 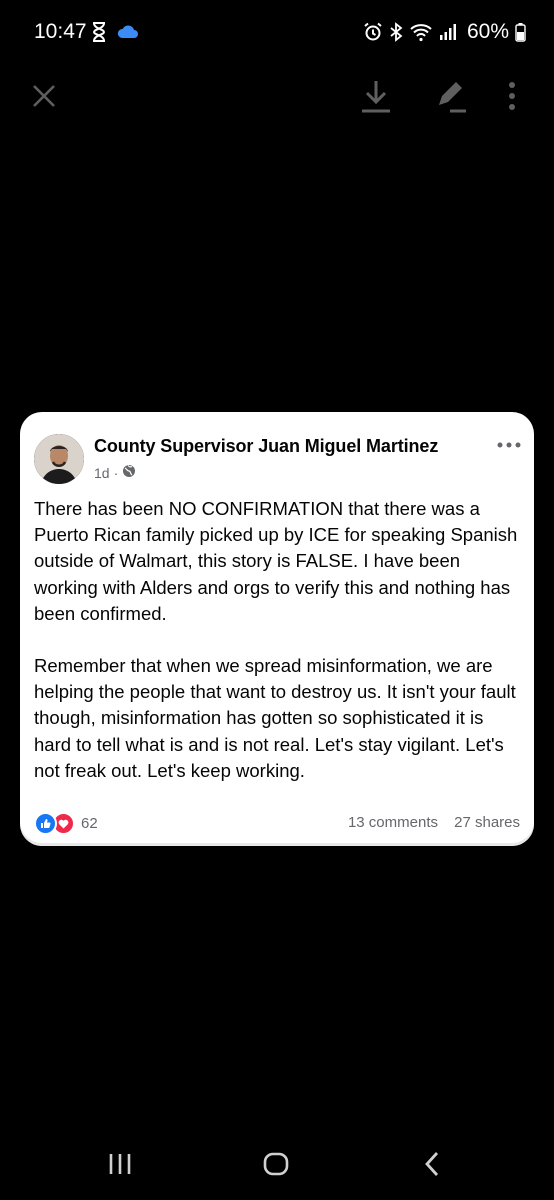 What do you see at coordinates (266, 446) in the screenshot?
I see `post-author: County Supervisor Juan Miguel Martinez` at bounding box center [266, 446].